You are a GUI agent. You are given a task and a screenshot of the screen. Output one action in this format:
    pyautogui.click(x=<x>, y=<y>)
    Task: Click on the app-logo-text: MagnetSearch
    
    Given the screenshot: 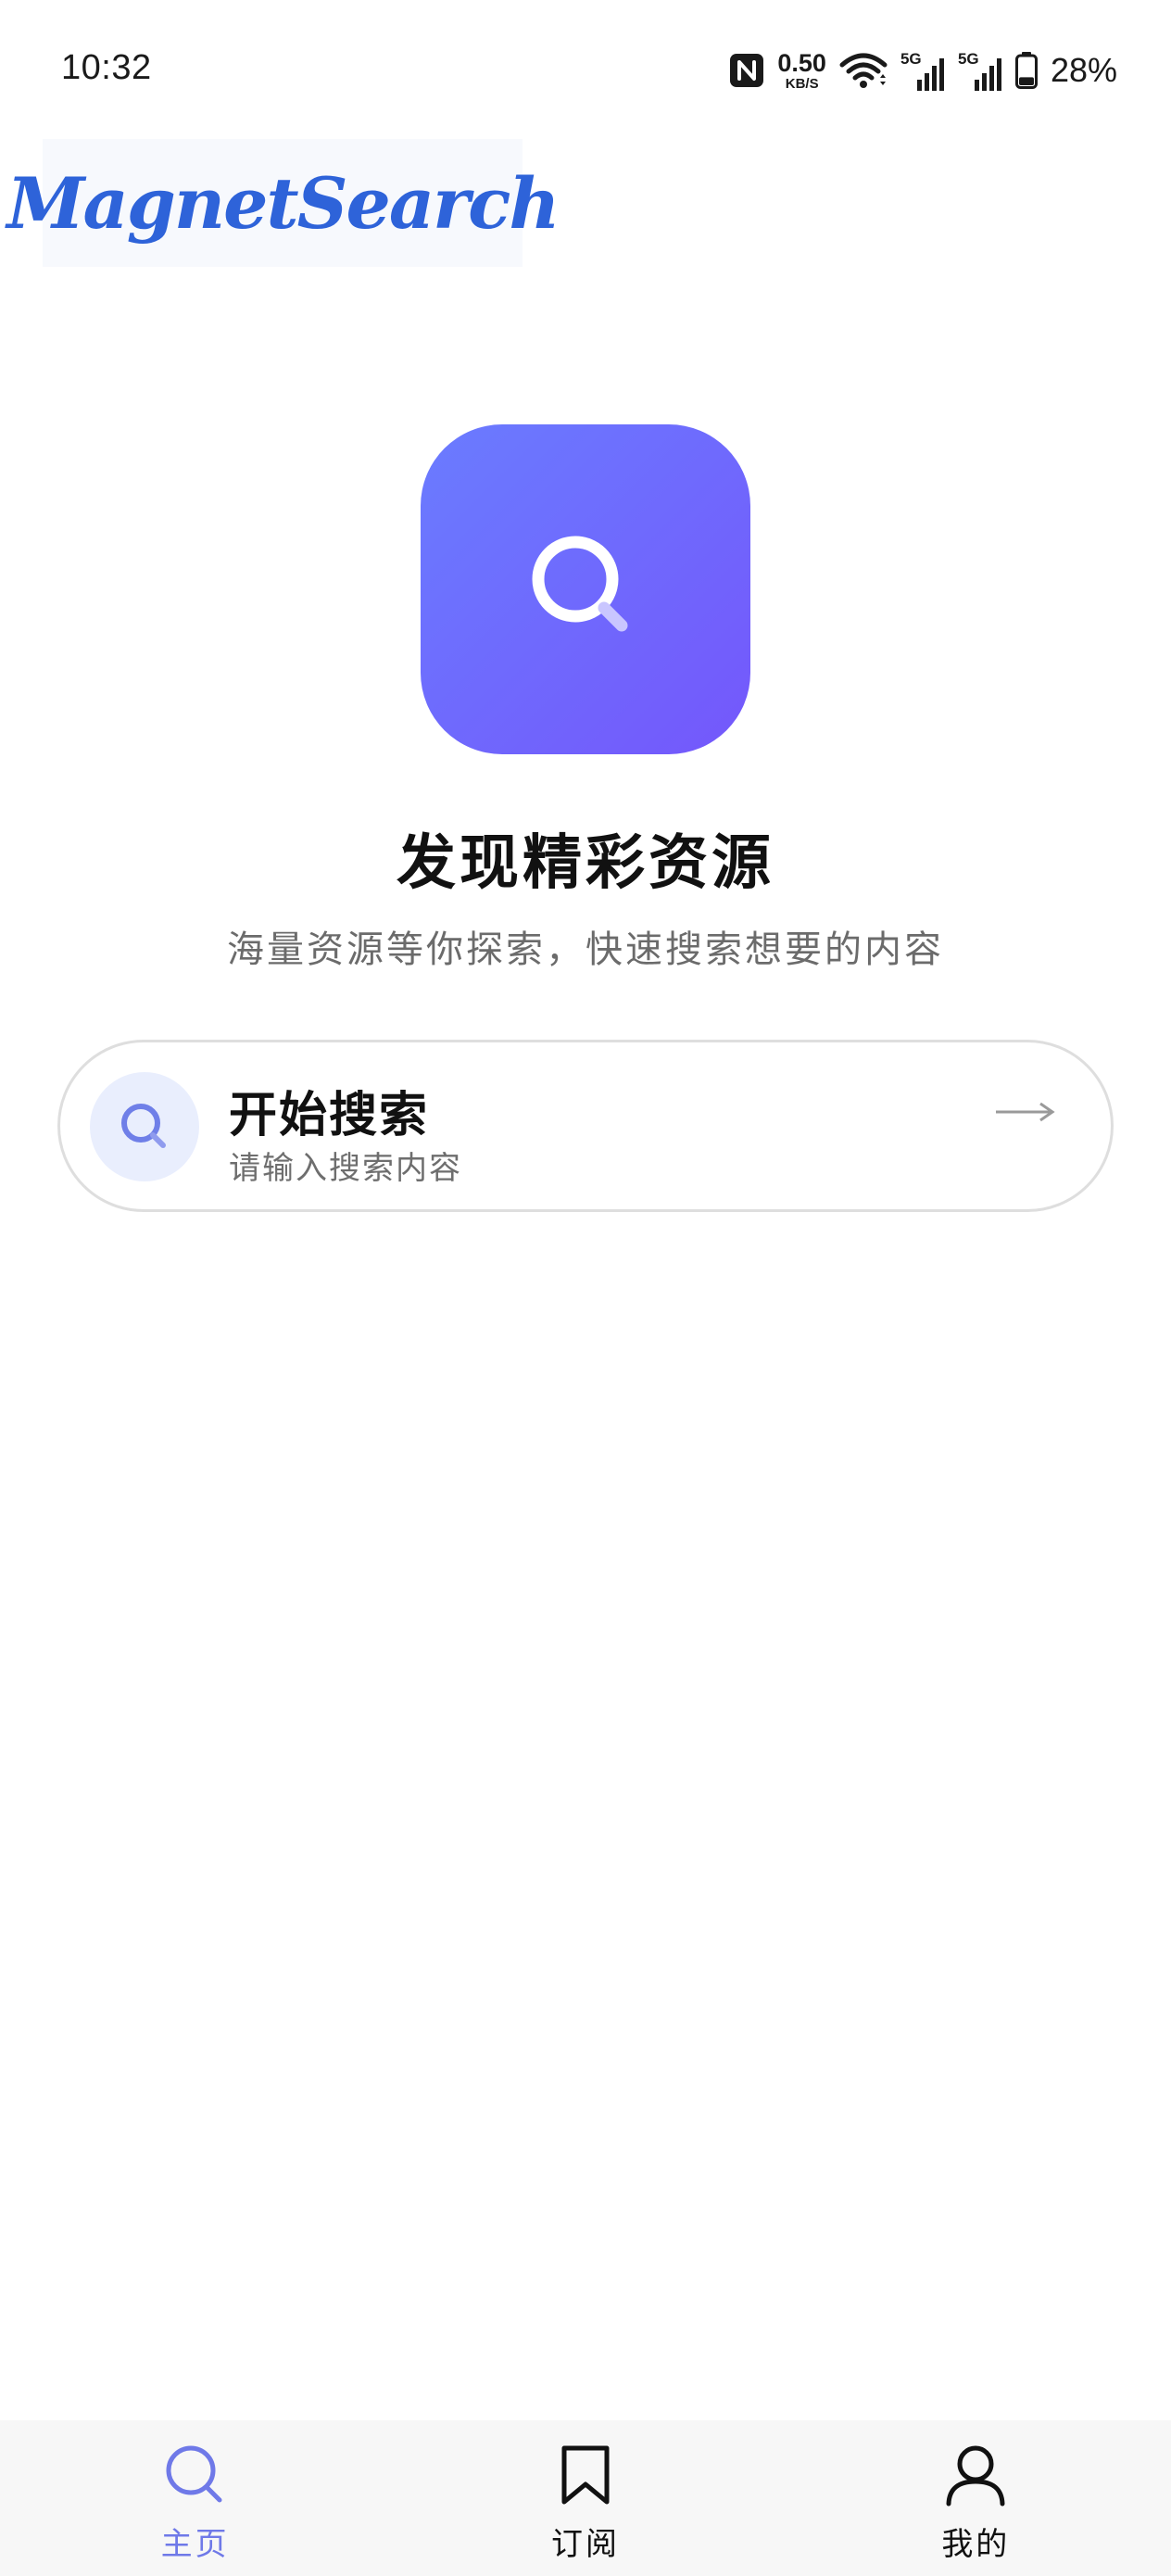 What is the action you would take?
    pyautogui.click(x=283, y=203)
    